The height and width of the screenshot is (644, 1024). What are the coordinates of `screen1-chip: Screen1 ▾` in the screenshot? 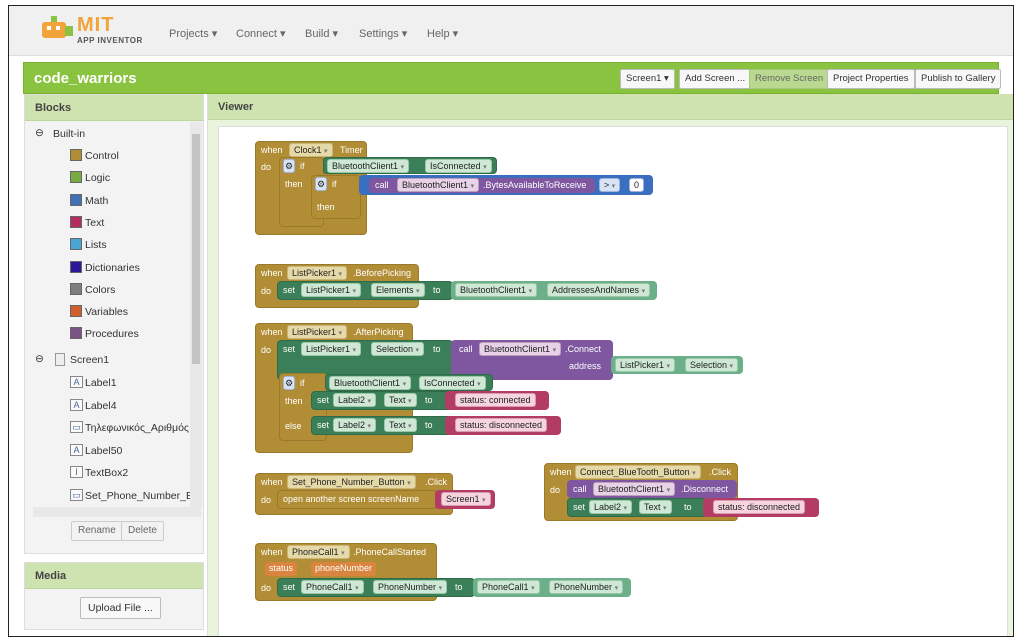 It's located at (466, 499).